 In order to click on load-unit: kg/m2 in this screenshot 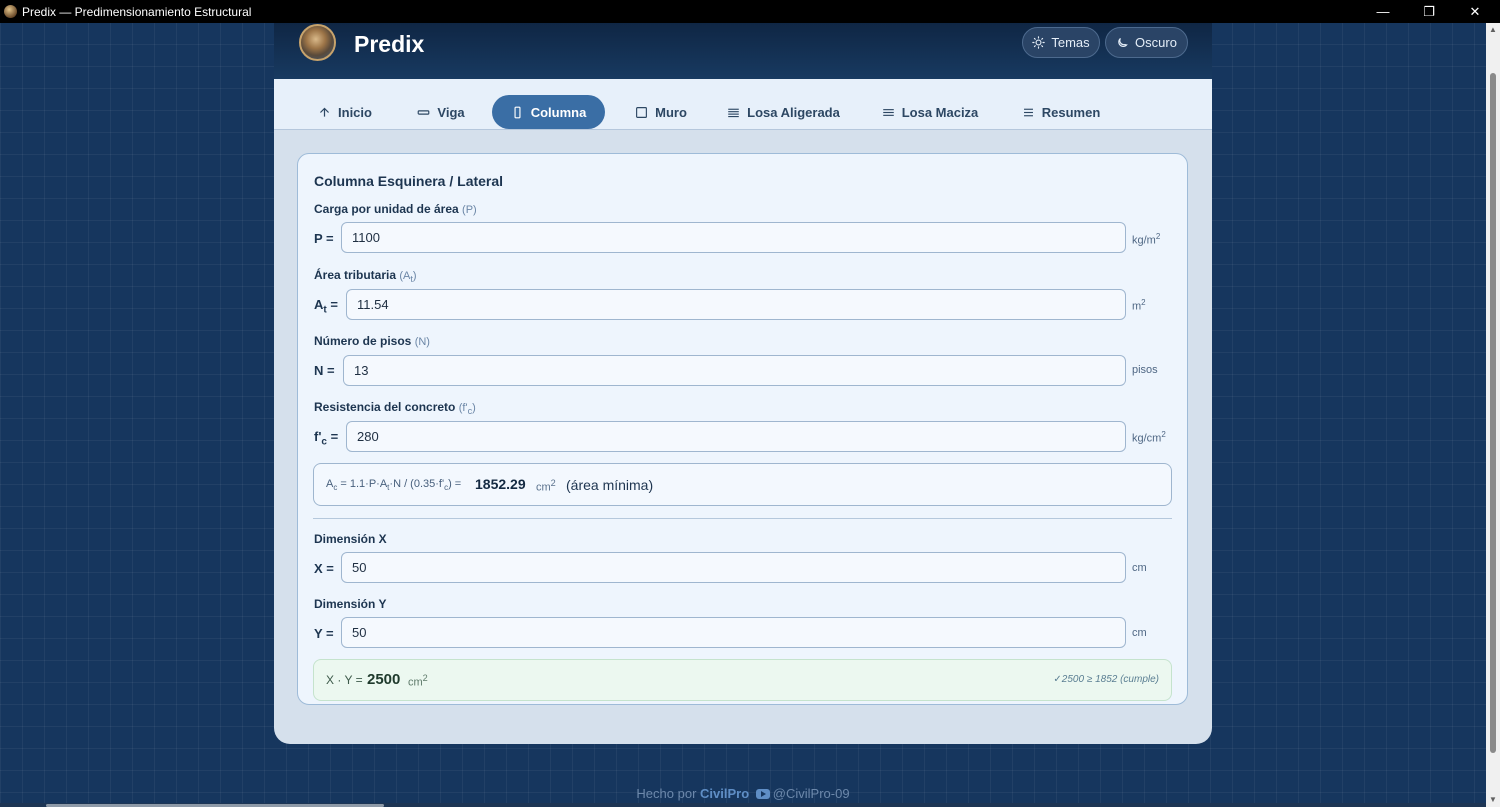, I will do `click(1146, 239)`.